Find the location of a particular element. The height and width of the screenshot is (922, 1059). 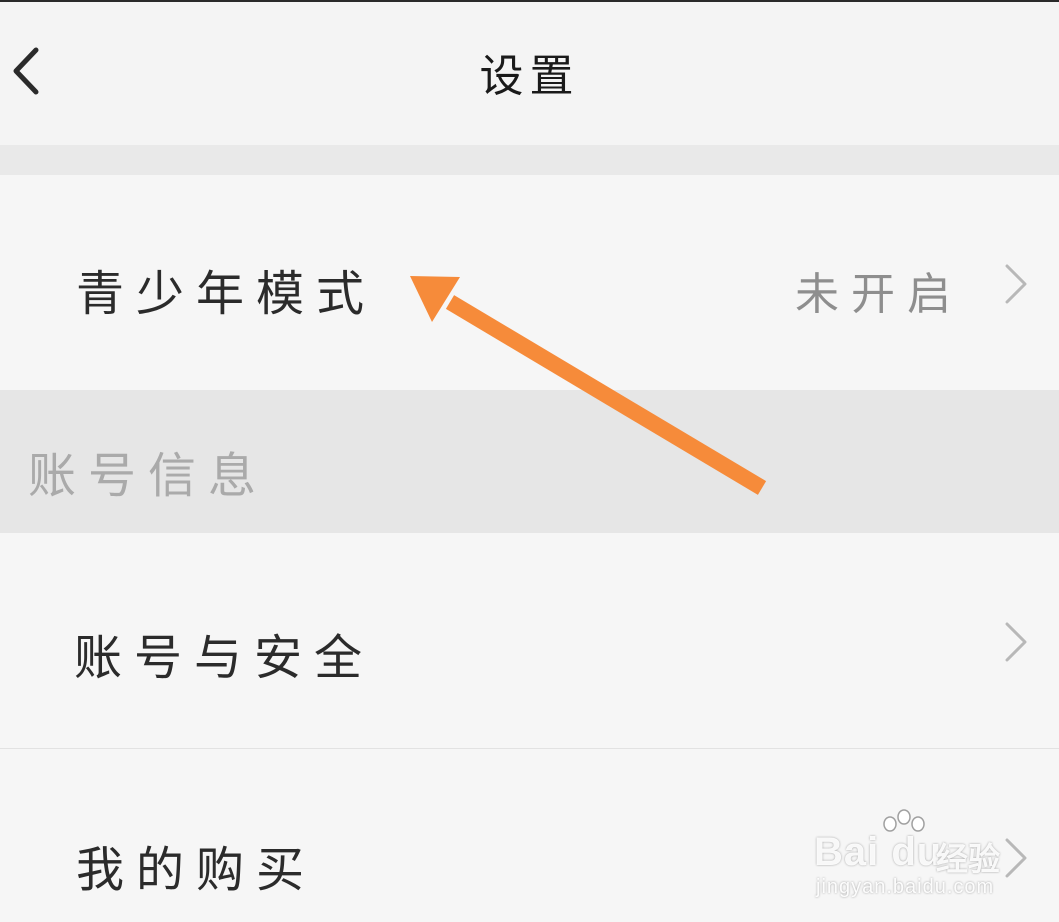

teen-mode-status: 未开启 is located at coordinates (879, 294).